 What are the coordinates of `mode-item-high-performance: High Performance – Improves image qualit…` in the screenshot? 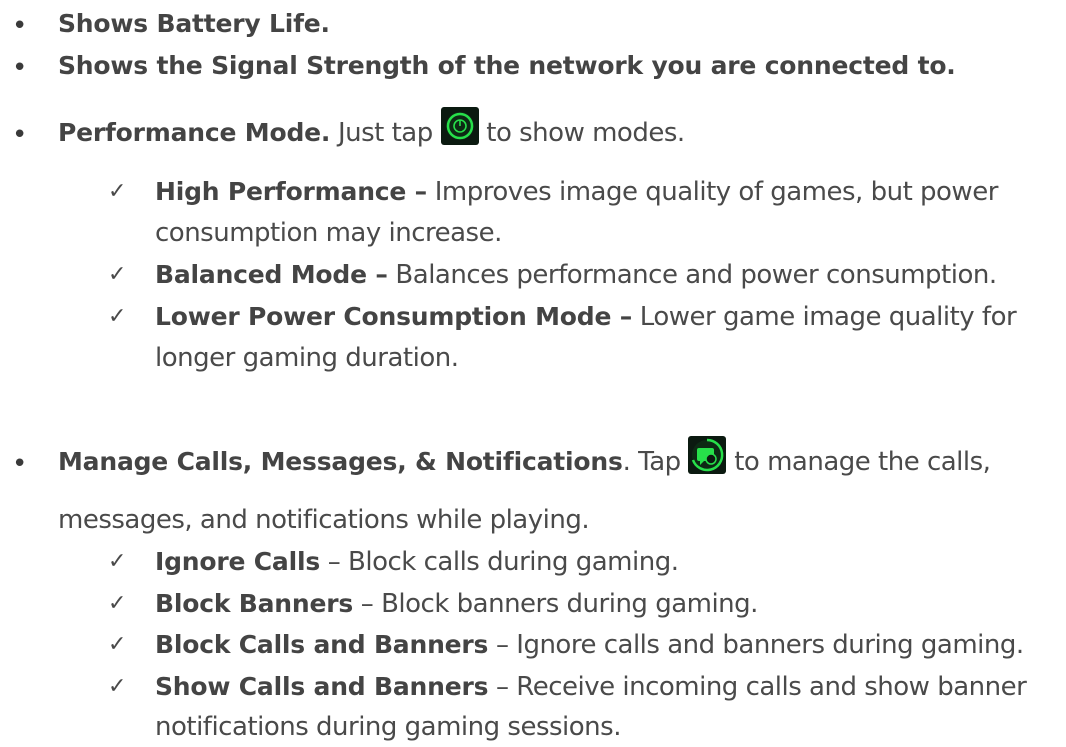 It's located at (576, 192).